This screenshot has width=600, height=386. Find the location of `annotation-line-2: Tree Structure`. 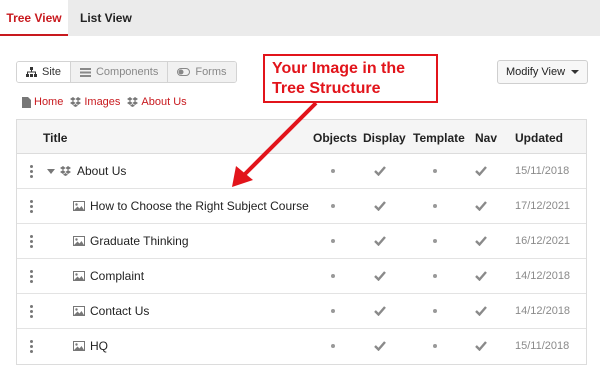

annotation-line-2: Tree Structure is located at coordinates (326, 88).